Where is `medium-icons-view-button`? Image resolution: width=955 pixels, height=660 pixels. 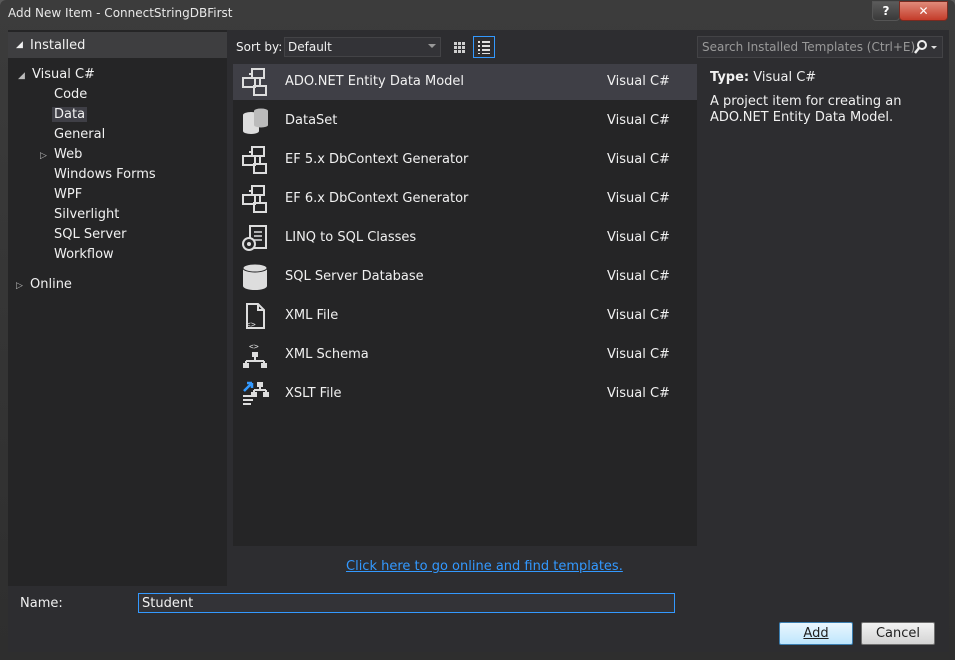
medium-icons-view-button is located at coordinates (484, 47).